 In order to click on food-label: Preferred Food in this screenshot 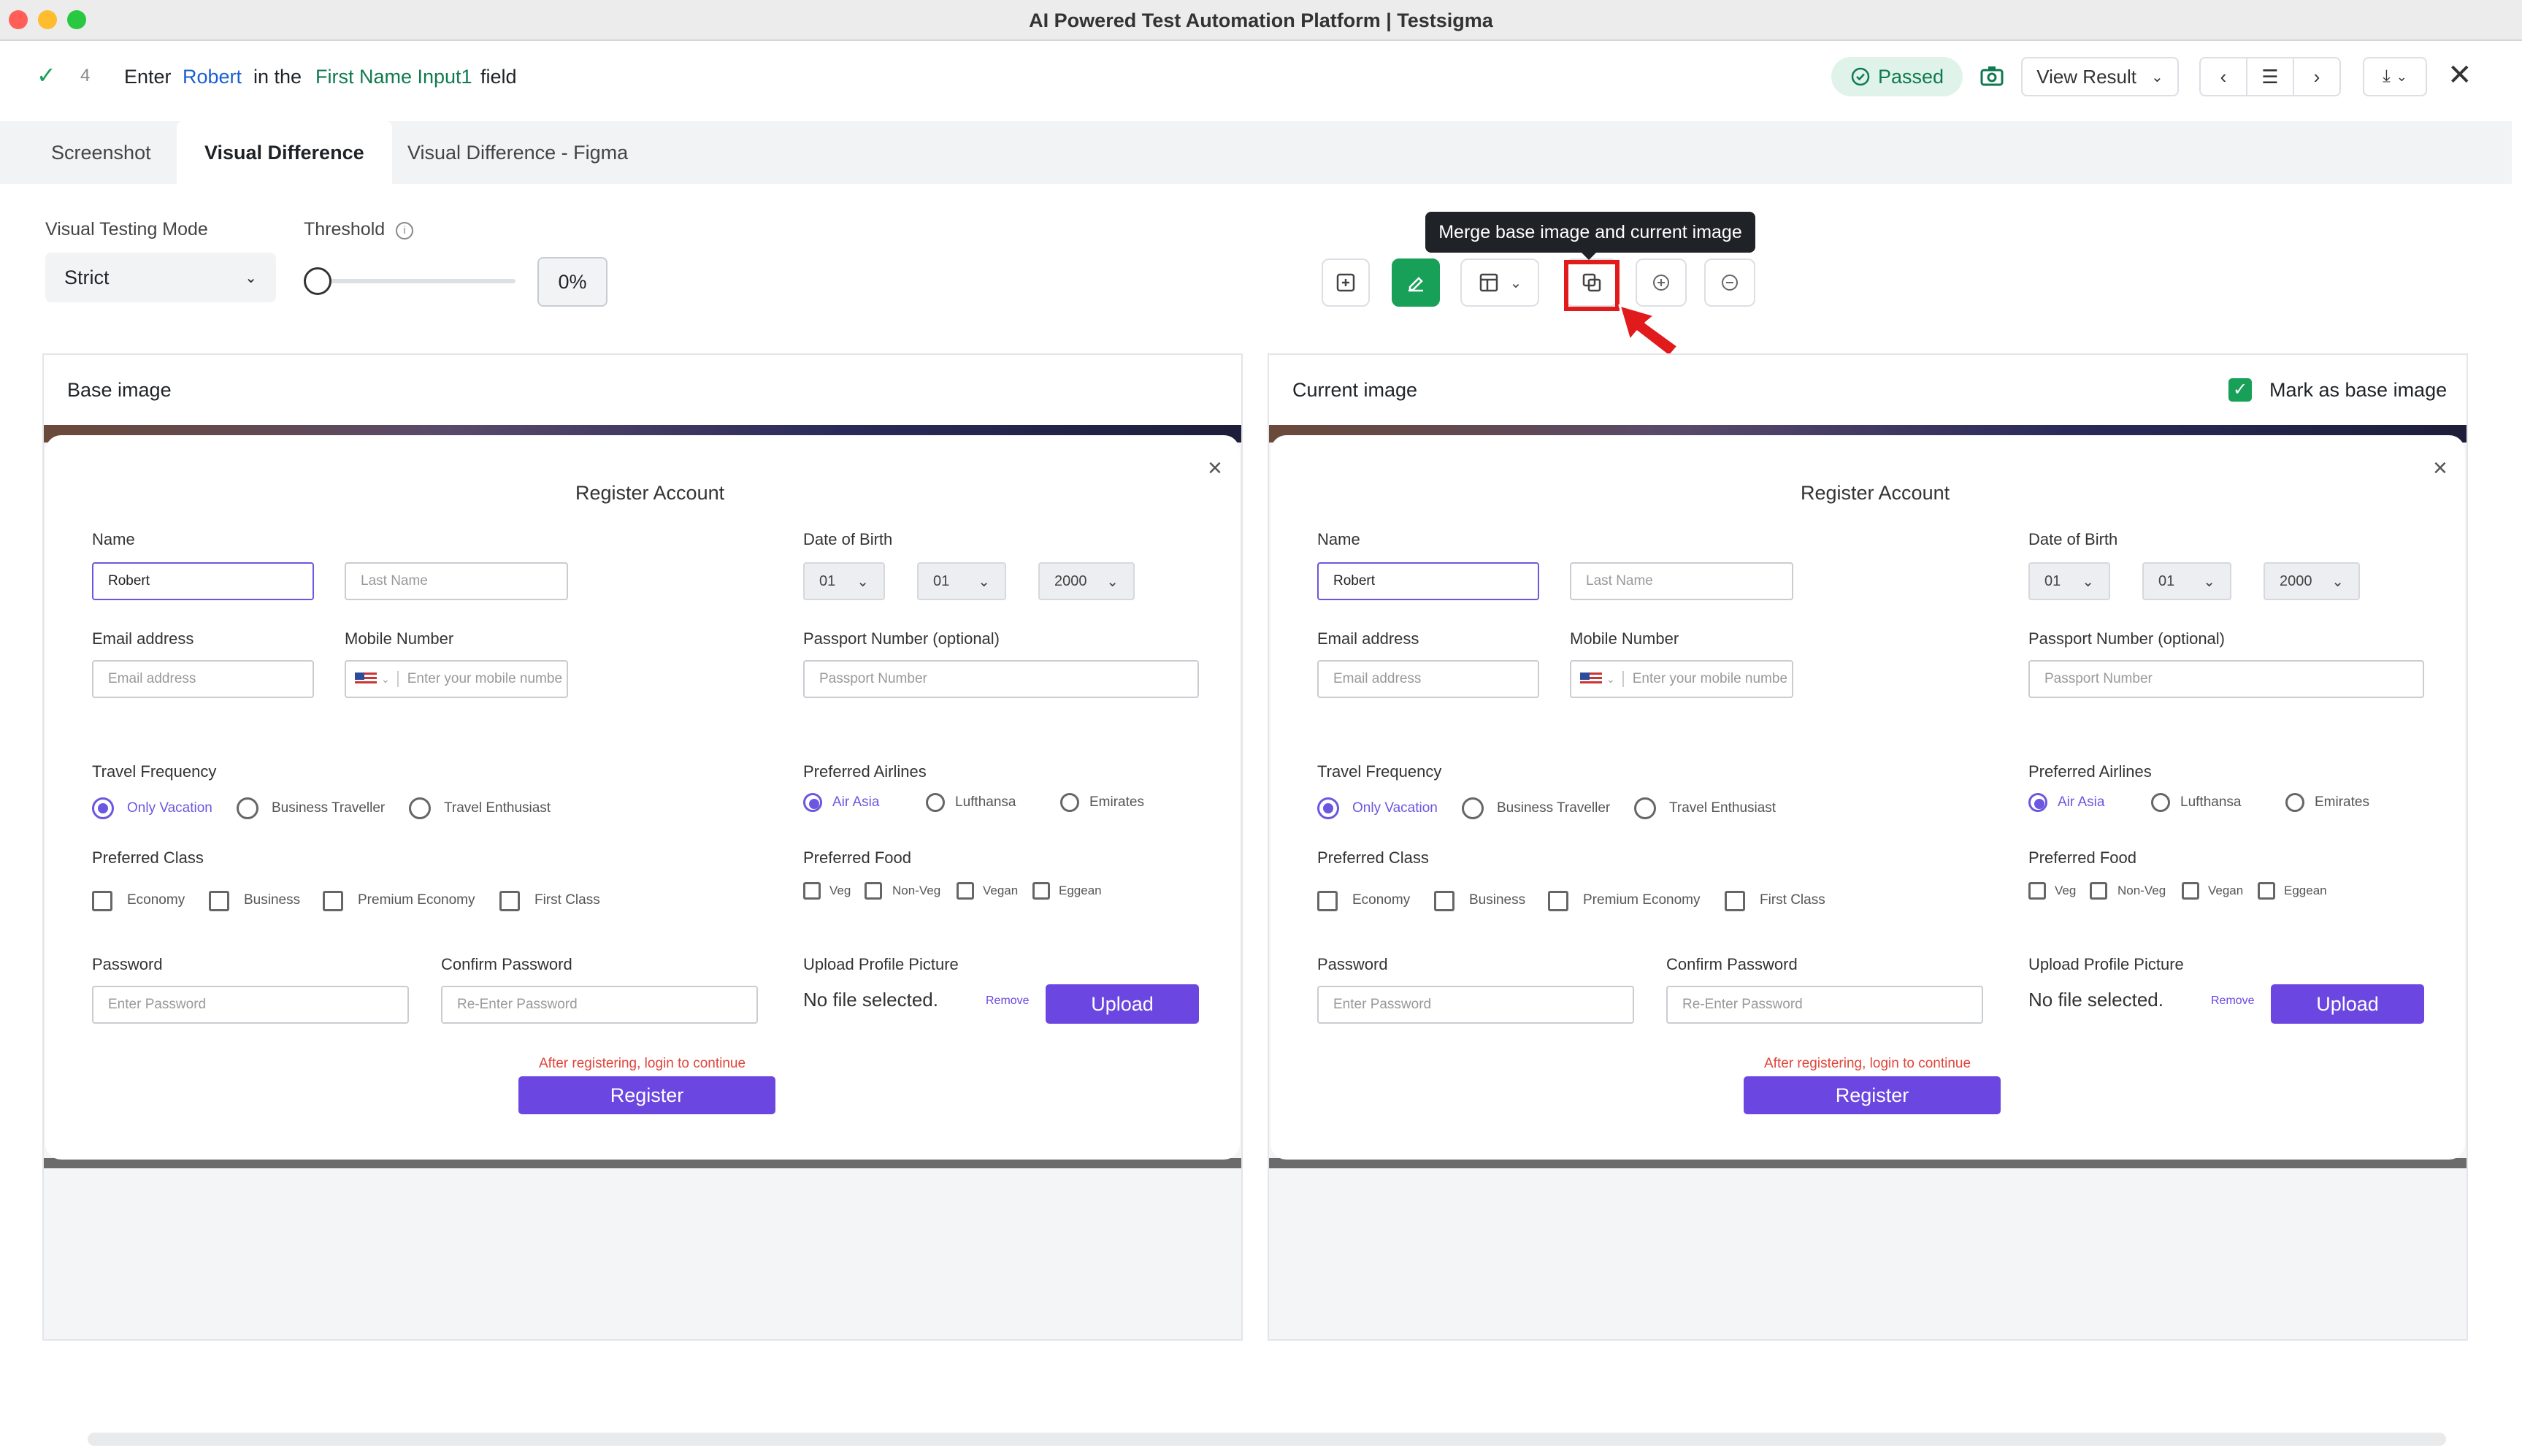, I will do `click(857, 858)`.